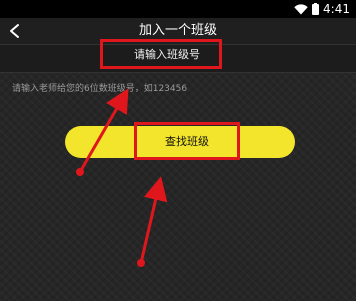 The height and width of the screenshot is (301, 356). I want to click on find-class-button-label: 查找班级, so click(187, 141).